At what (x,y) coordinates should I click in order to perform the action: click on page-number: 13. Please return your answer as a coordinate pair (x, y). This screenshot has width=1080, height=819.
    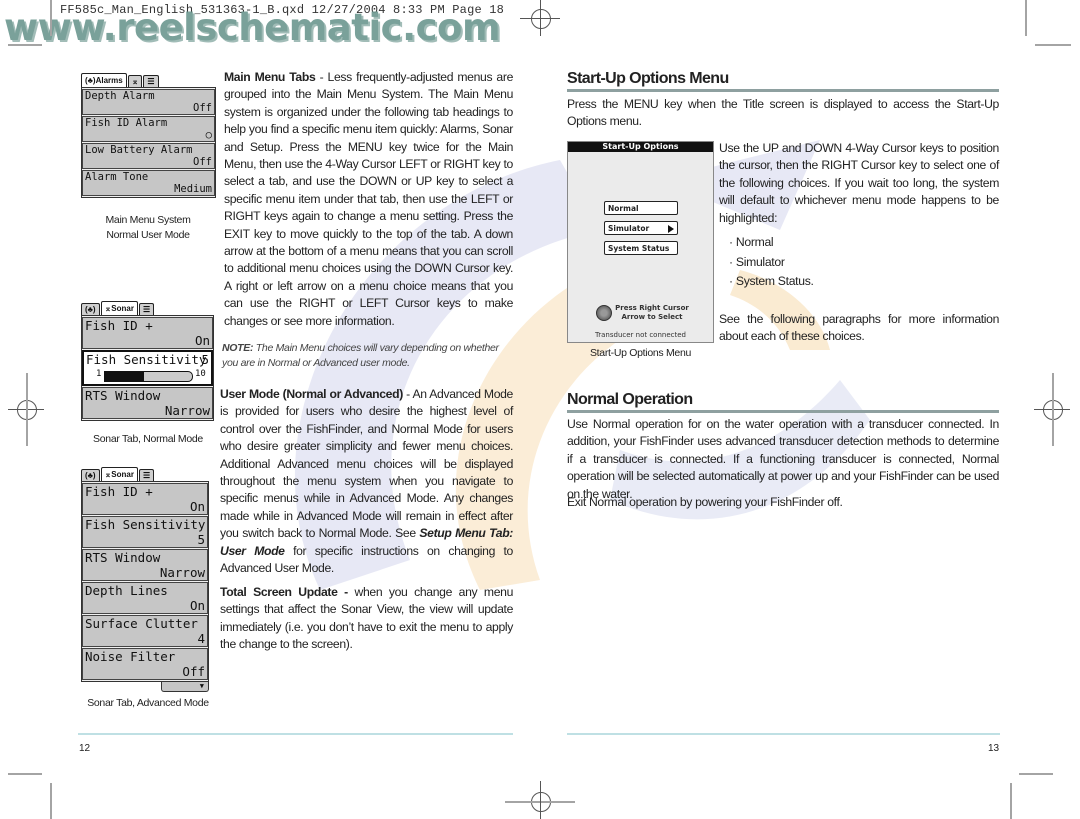
    Looking at the image, I should click on (994, 748).